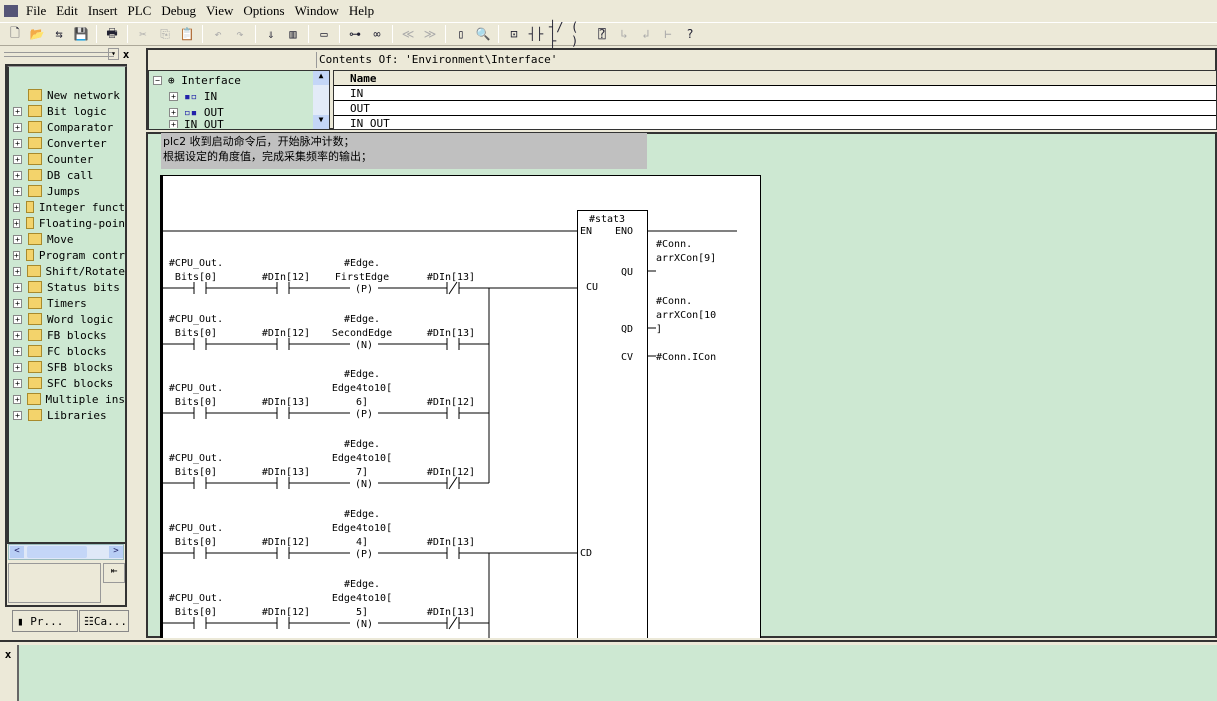  What do you see at coordinates (607, 219) in the screenshot?
I see `block-name: #stat3` at bounding box center [607, 219].